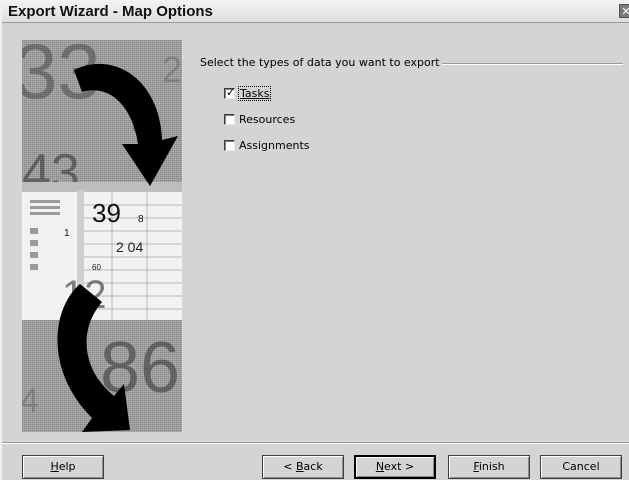 The image size is (629, 480). Describe the element at coordinates (380, 466) in the screenshot. I see `button-mnemonic: N` at that location.